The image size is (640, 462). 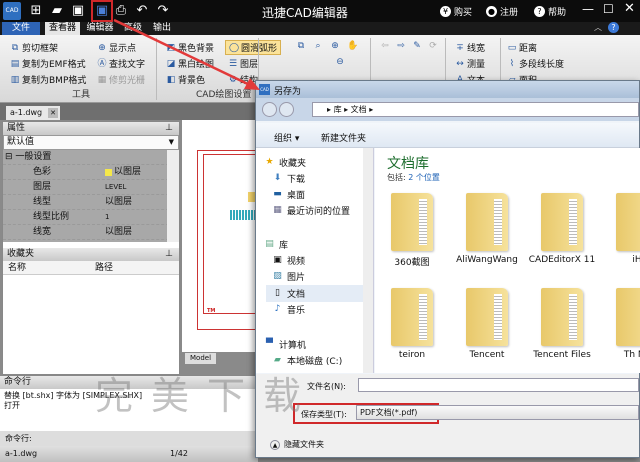 I want to click on annotation-arrow, so click(x=186, y=54).